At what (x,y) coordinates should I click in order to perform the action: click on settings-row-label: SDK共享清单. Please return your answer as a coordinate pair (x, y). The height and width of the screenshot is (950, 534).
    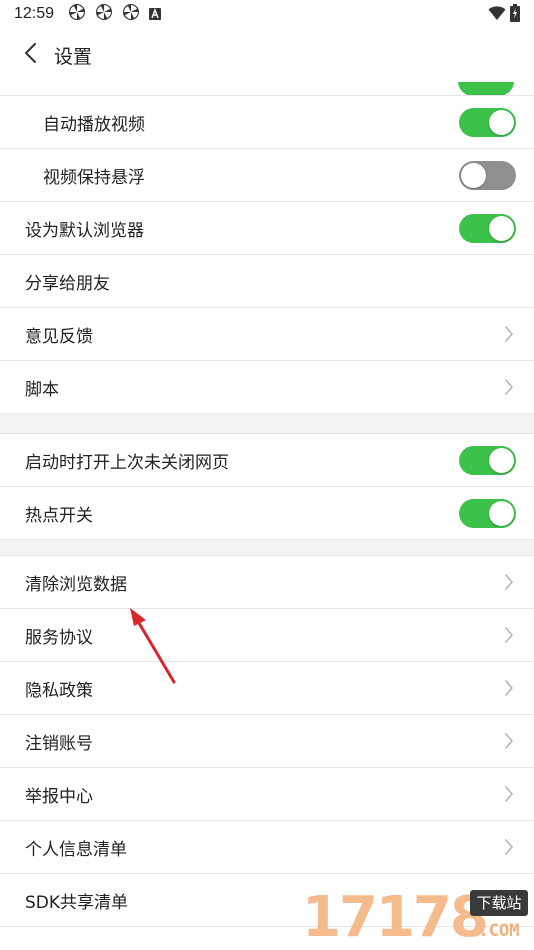
    Looking at the image, I should click on (77, 902).